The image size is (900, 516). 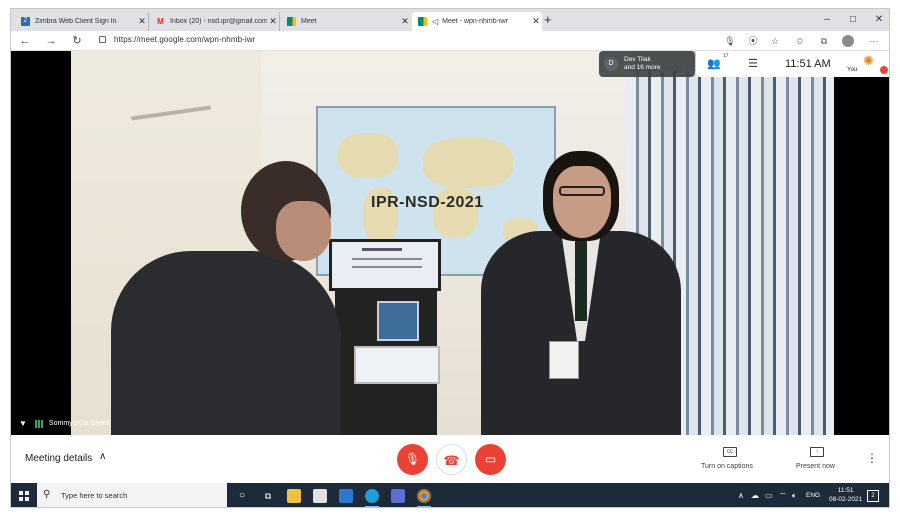 I want to click on model-screen, so click(x=398, y=321).